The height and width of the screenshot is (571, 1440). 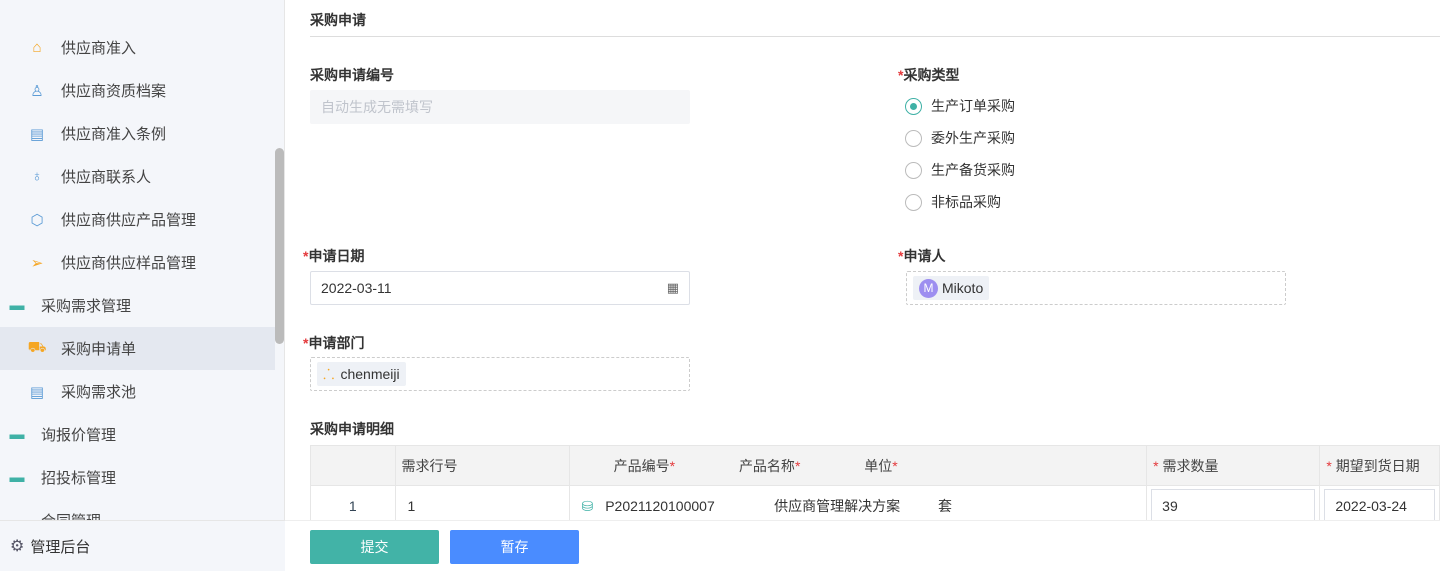 I want to click on stamp-icon: ♙, so click(x=37, y=91).